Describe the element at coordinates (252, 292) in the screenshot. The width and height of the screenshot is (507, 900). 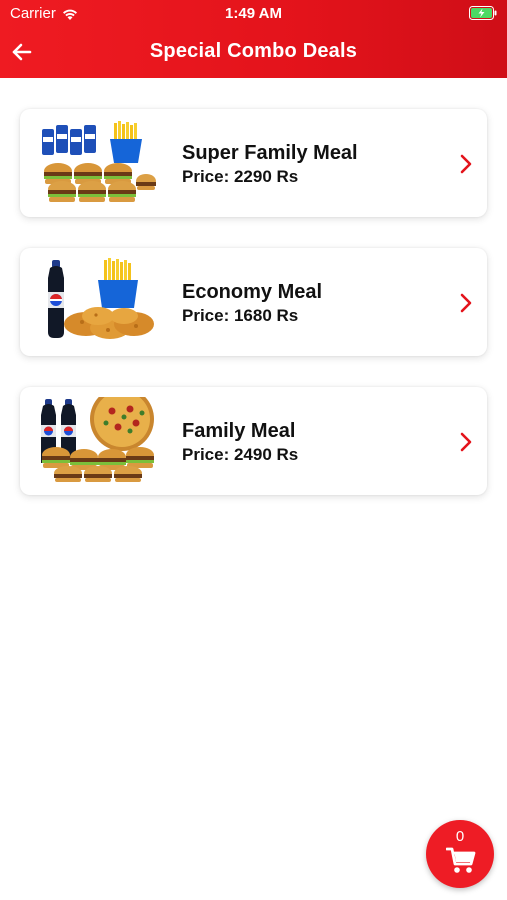
I see `deal-name: Economy Meal` at that location.